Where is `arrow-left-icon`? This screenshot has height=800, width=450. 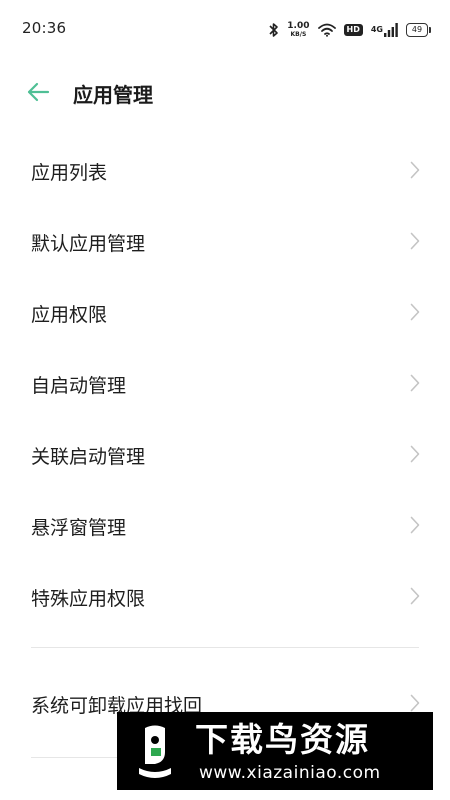
arrow-left-icon is located at coordinates (38, 92).